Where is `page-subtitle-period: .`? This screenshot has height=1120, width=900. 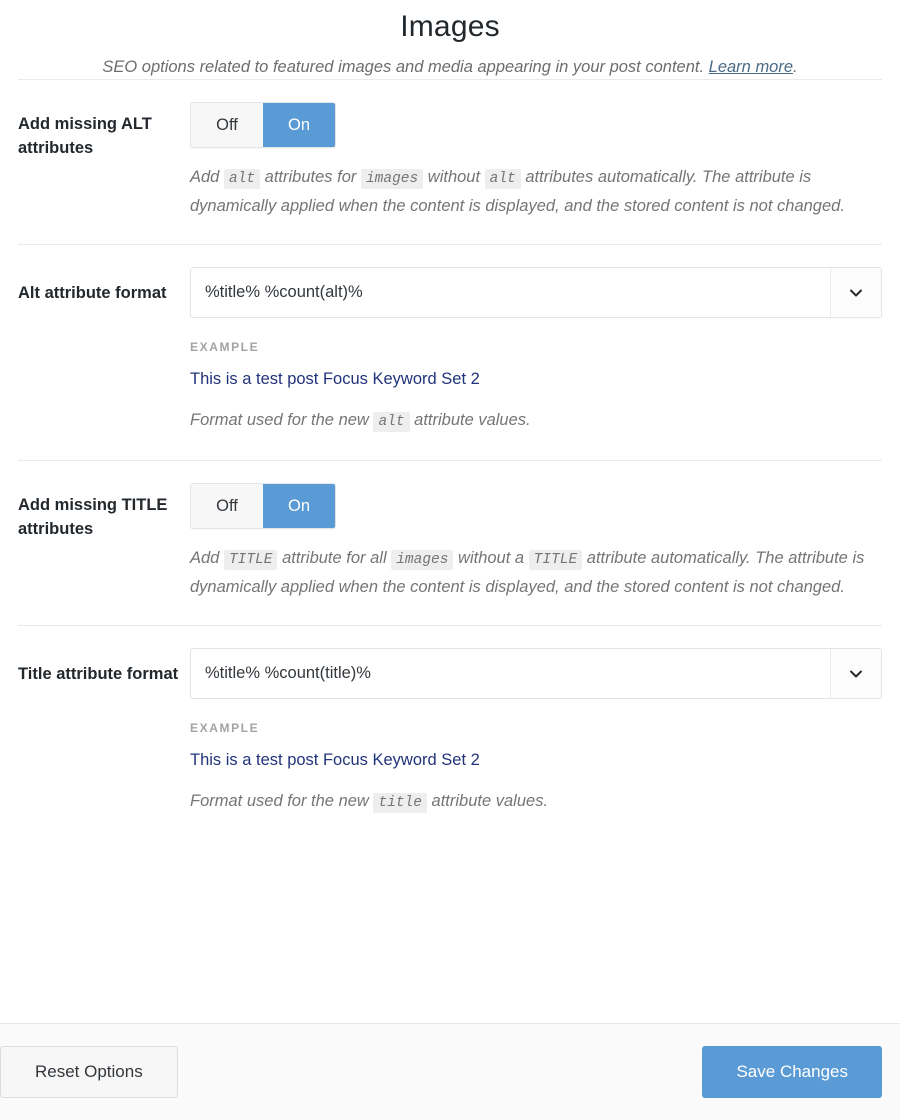 page-subtitle-period: . is located at coordinates (795, 67).